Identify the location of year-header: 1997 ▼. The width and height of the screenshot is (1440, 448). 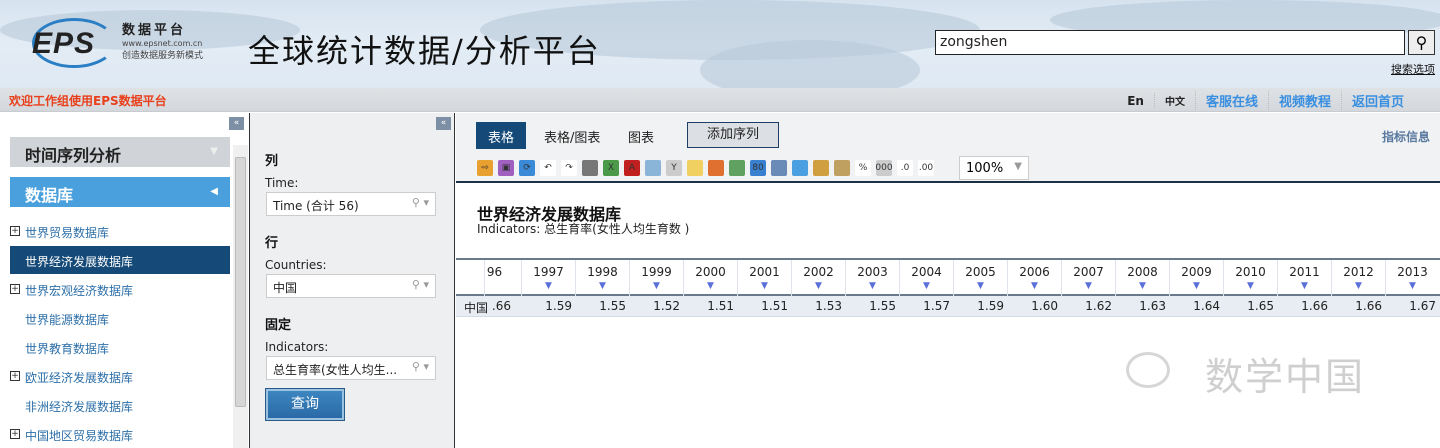
(548, 278).